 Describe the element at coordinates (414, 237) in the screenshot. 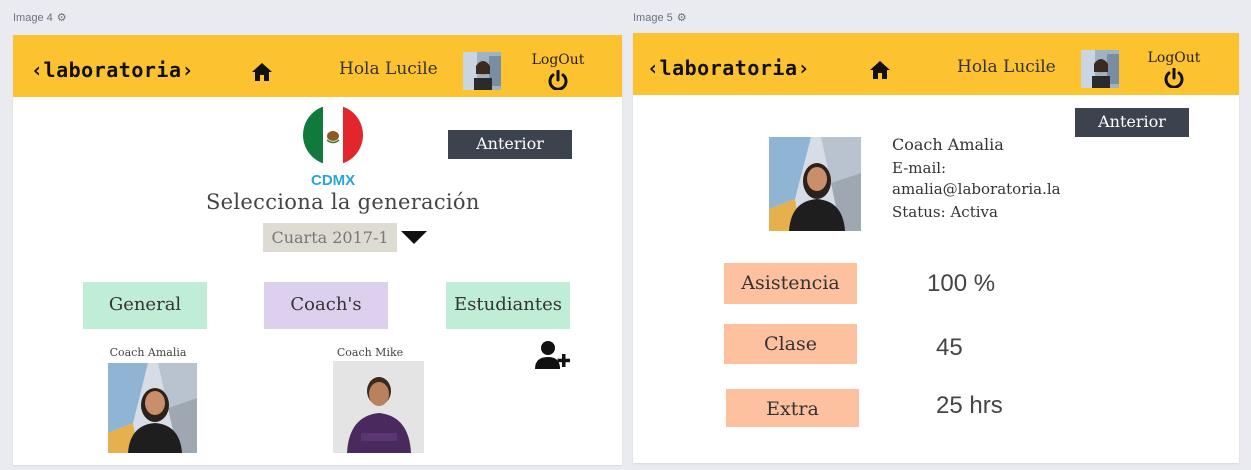

I see `dropdown-caret-icon` at that location.